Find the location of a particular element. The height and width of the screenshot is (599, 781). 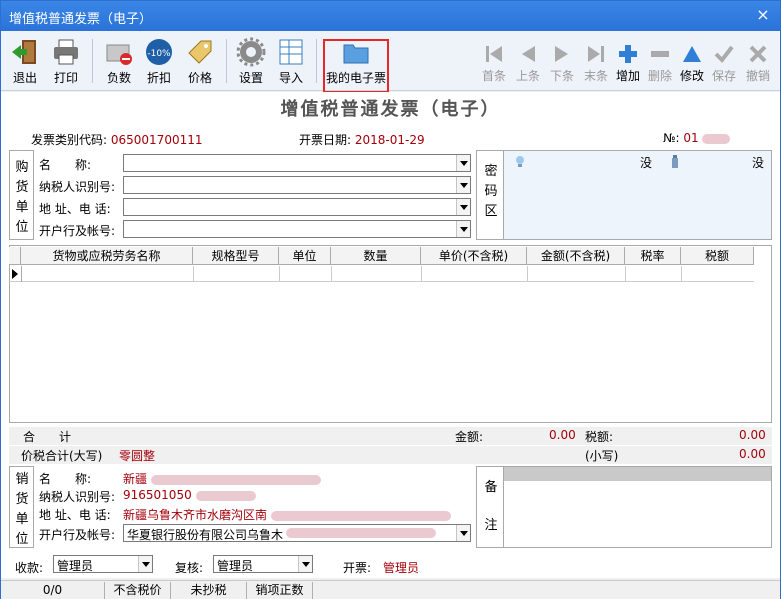

prev-icon is located at coordinates (528, 54).